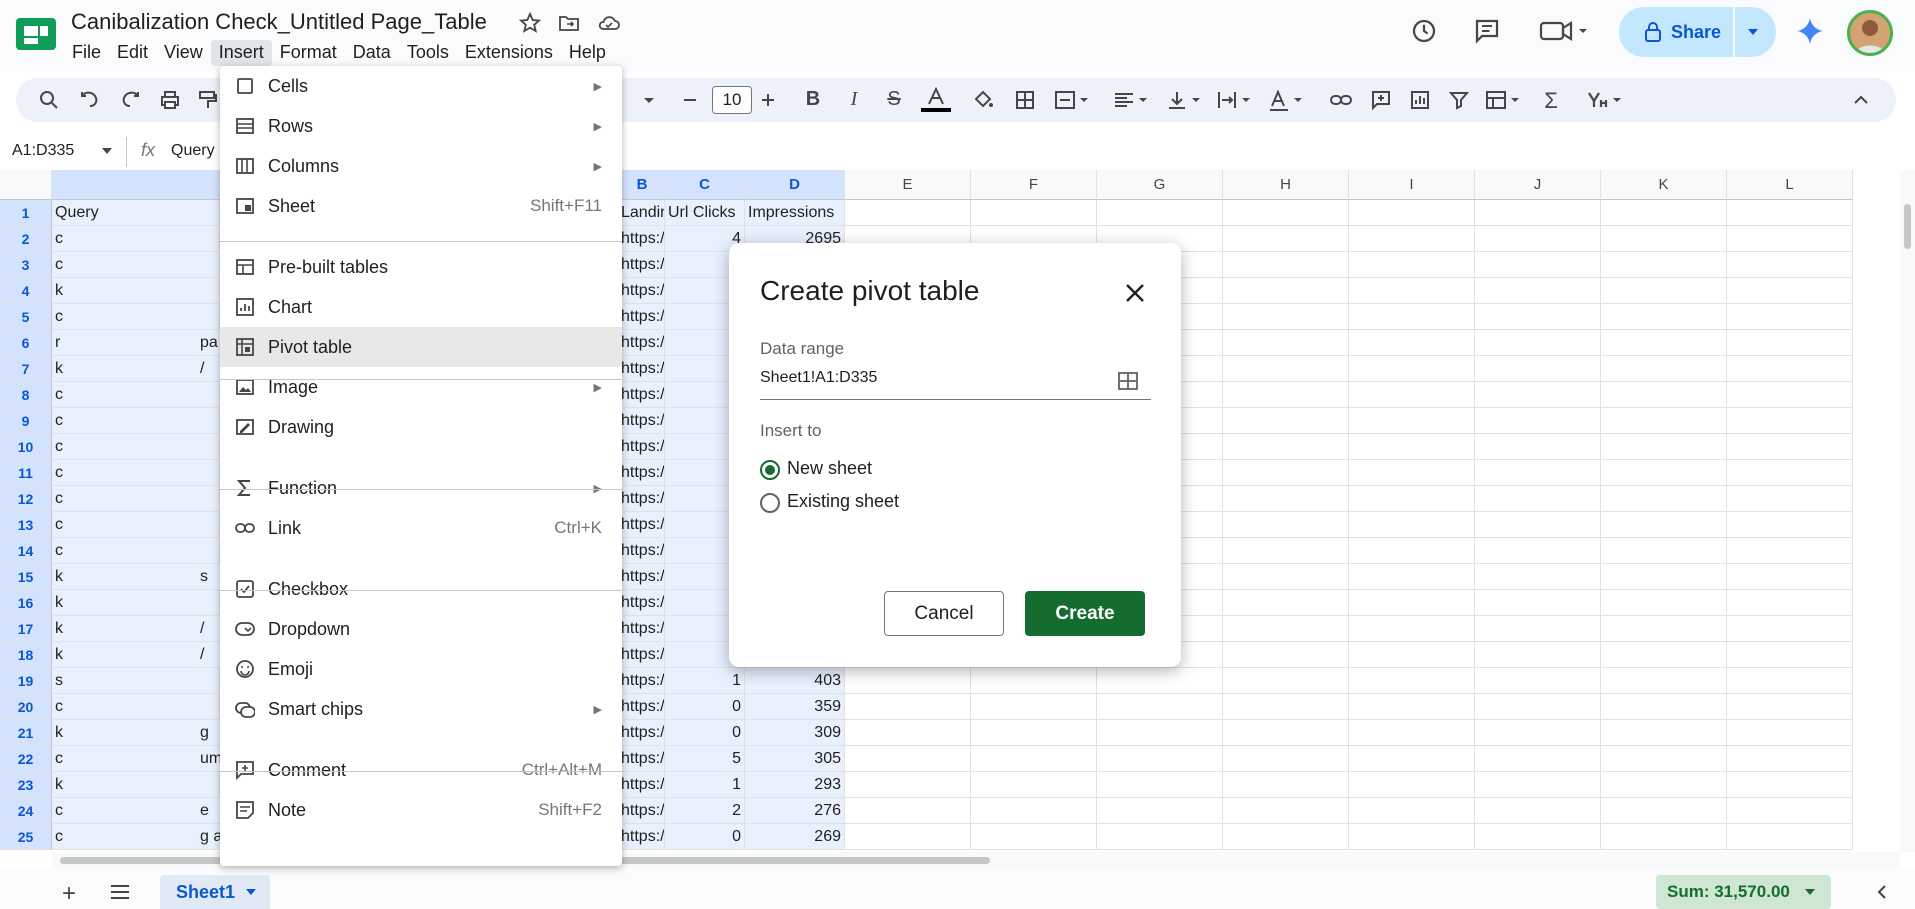  Describe the element at coordinates (1420, 100) in the screenshot. I see `insert-chart-icon` at that location.